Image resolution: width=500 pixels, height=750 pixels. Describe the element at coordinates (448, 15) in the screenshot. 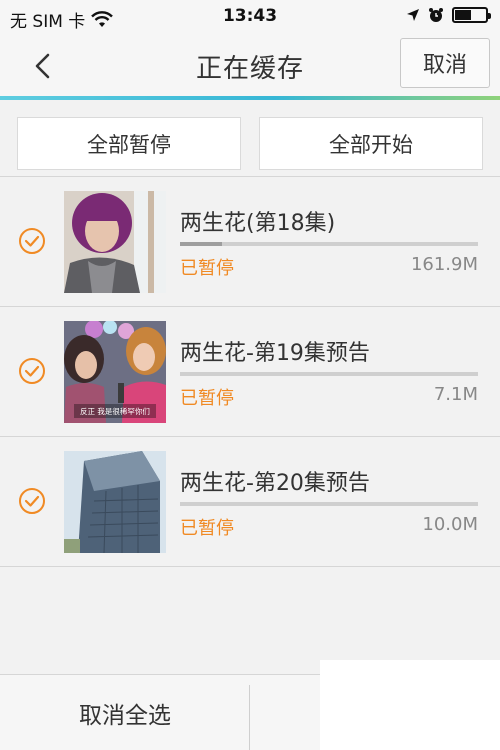

I see `status-right` at that location.